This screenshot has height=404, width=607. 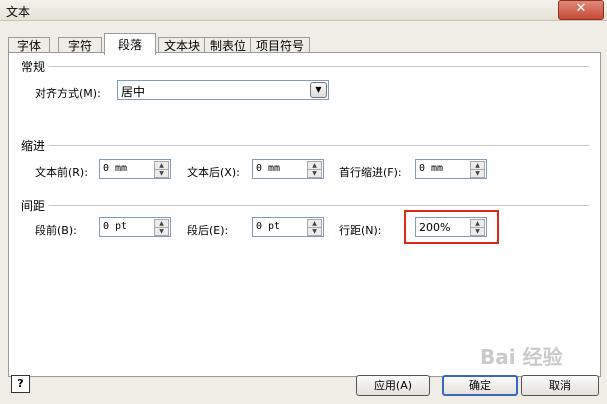 I want to click on space-after-spinner: 0 pt ▲ ▼, so click(x=288, y=227).